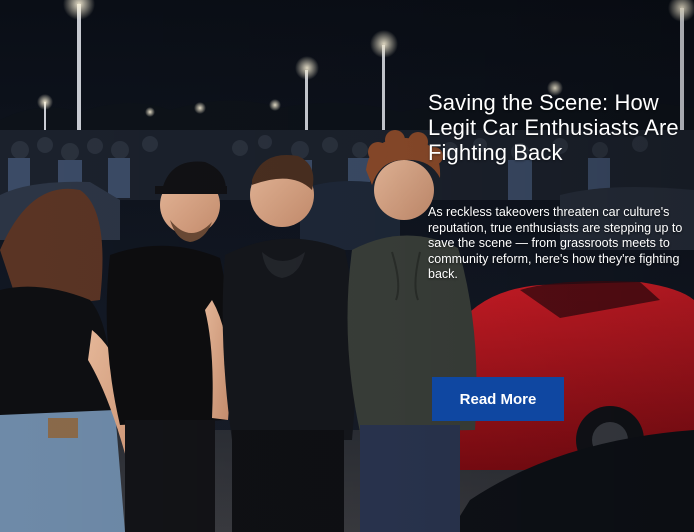  I want to click on read-more-button: Read More, so click(498, 399).